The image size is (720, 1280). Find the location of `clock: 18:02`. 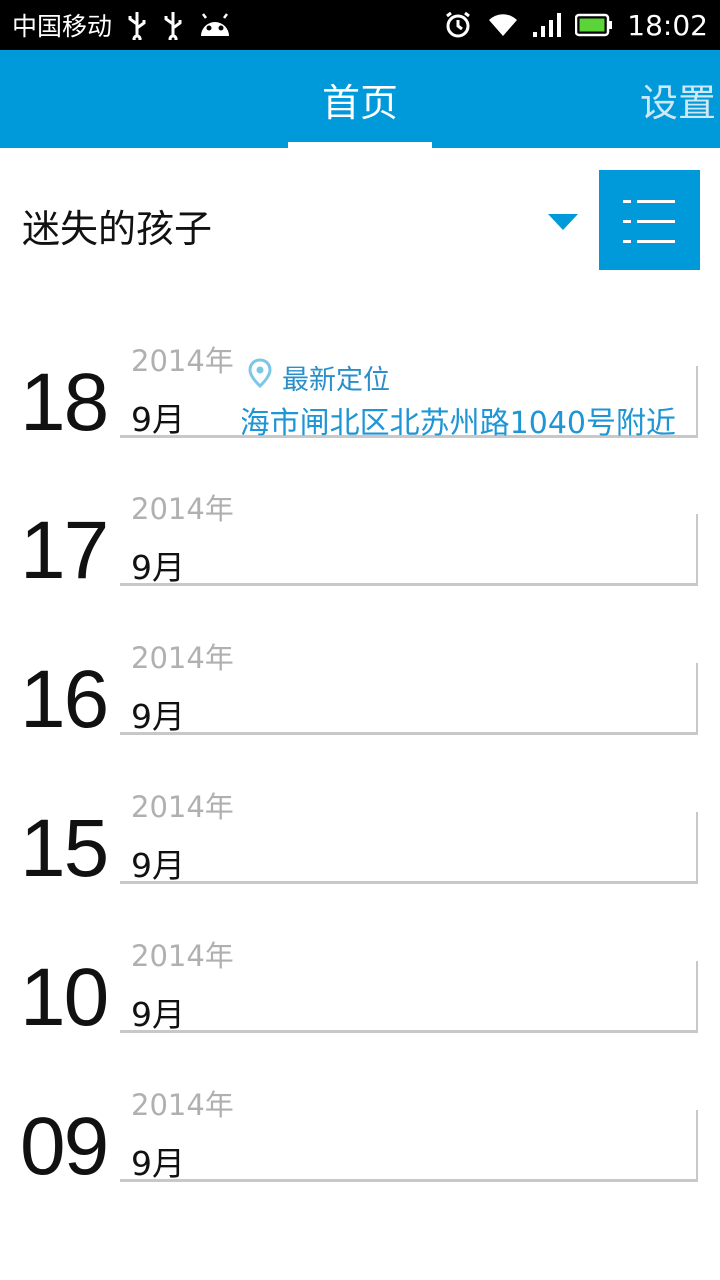

clock: 18:02 is located at coordinates (667, 25).